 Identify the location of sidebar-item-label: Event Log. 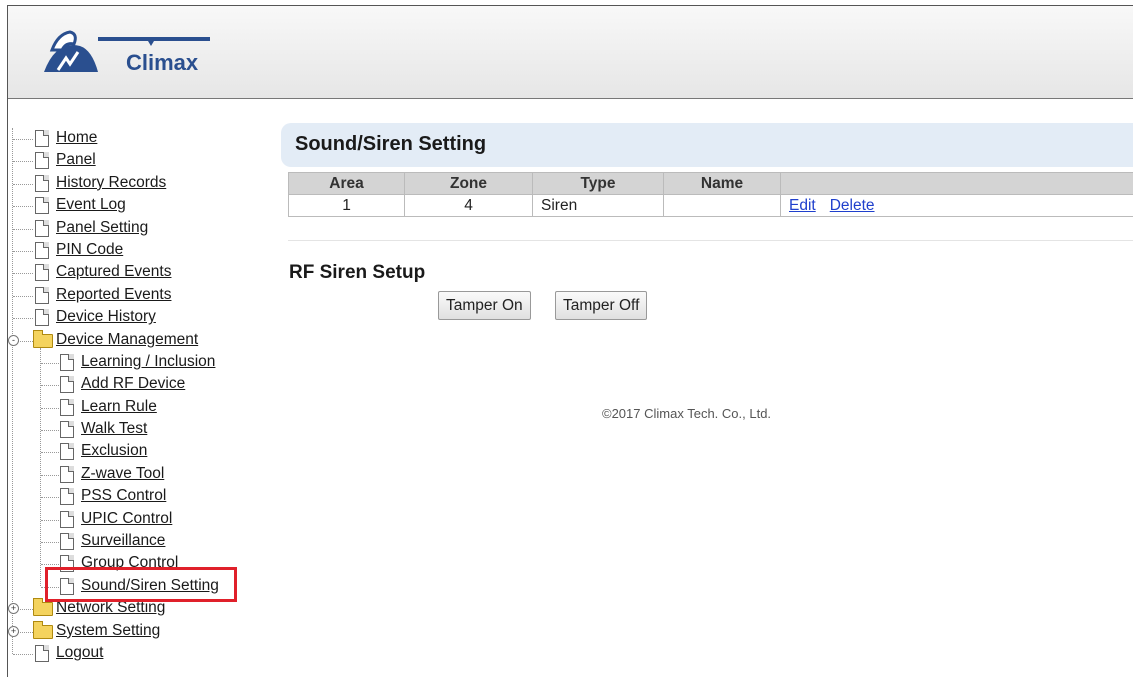
(91, 205).